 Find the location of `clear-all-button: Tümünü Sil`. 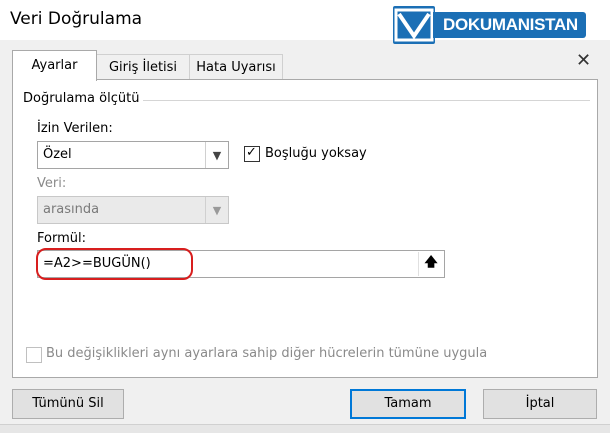

clear-all-button: Tümünü Sil is located at coordinates (68, 404).